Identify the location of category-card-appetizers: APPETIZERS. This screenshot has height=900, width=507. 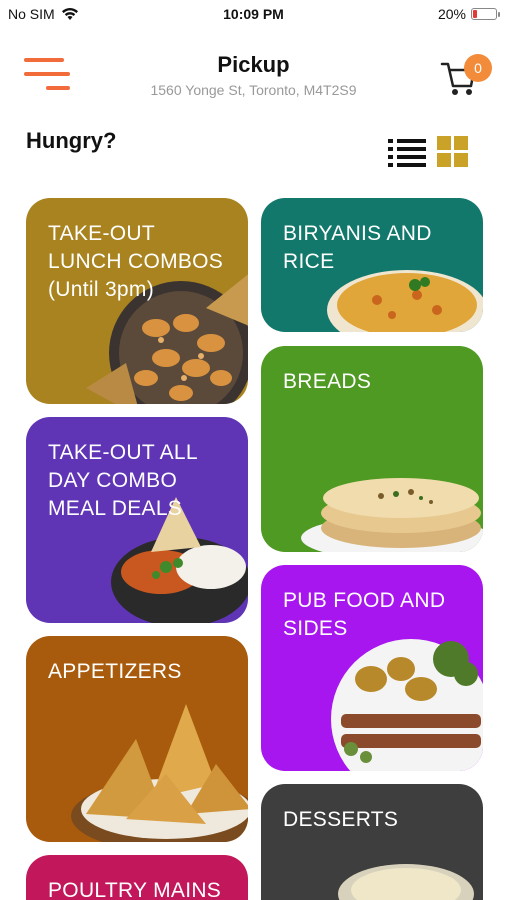
(137, 739).